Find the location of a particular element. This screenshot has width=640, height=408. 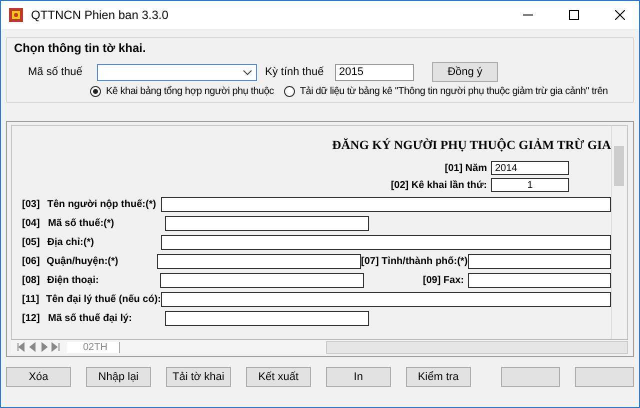

window-title: QTTNCN Phien ban 3.3.0 is located at coordinates (99, 15).